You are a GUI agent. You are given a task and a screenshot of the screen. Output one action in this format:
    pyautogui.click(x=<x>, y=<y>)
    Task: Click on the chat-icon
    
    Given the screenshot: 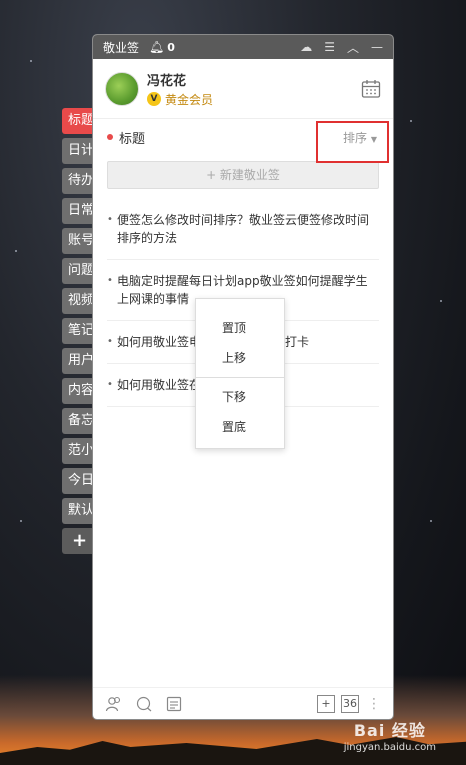 What is the action you would take?
    pyautogui.click(x=144, y=704)
    